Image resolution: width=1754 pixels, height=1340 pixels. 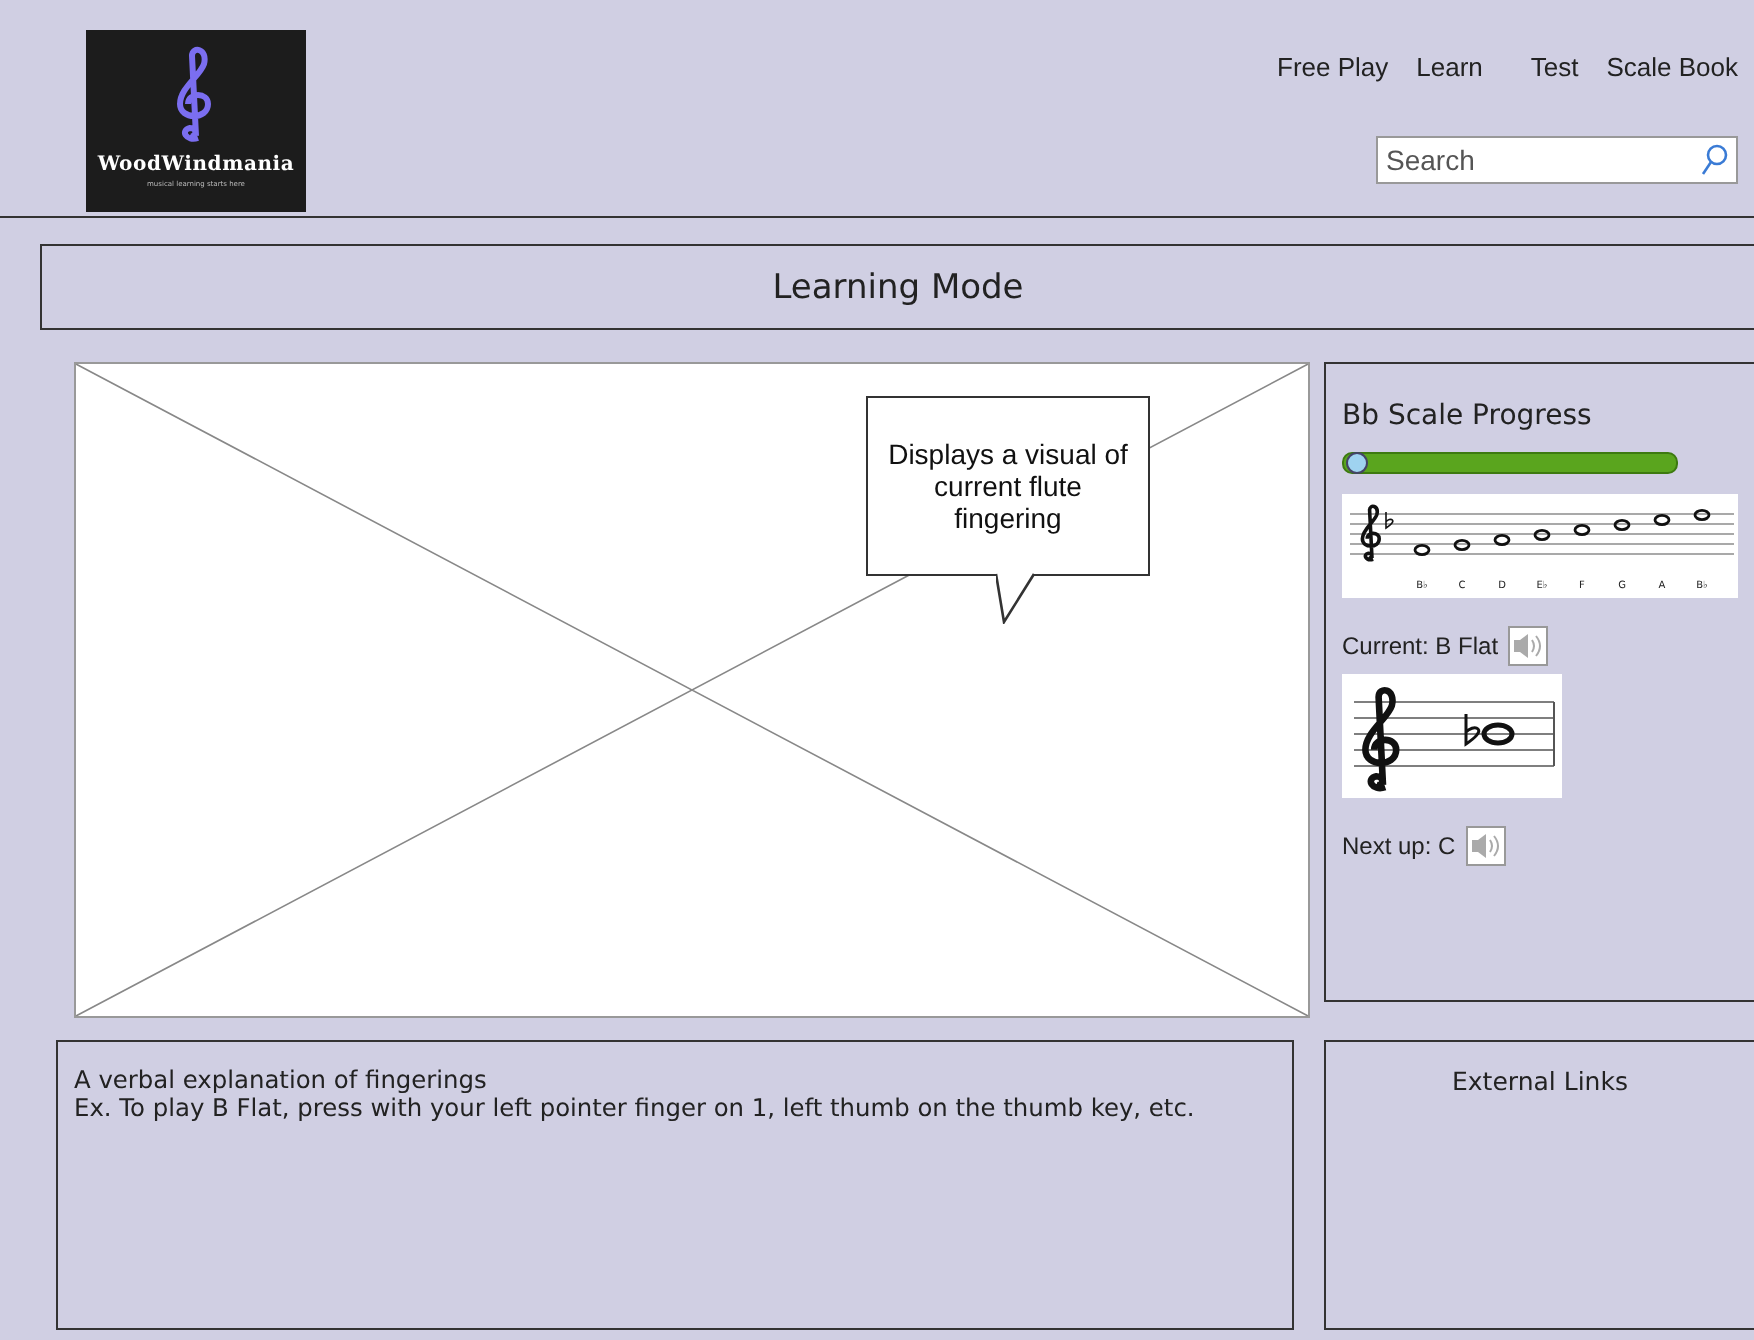 I want to click on panel-title: Bb Scale Progress, so click(x=1468, y=416).